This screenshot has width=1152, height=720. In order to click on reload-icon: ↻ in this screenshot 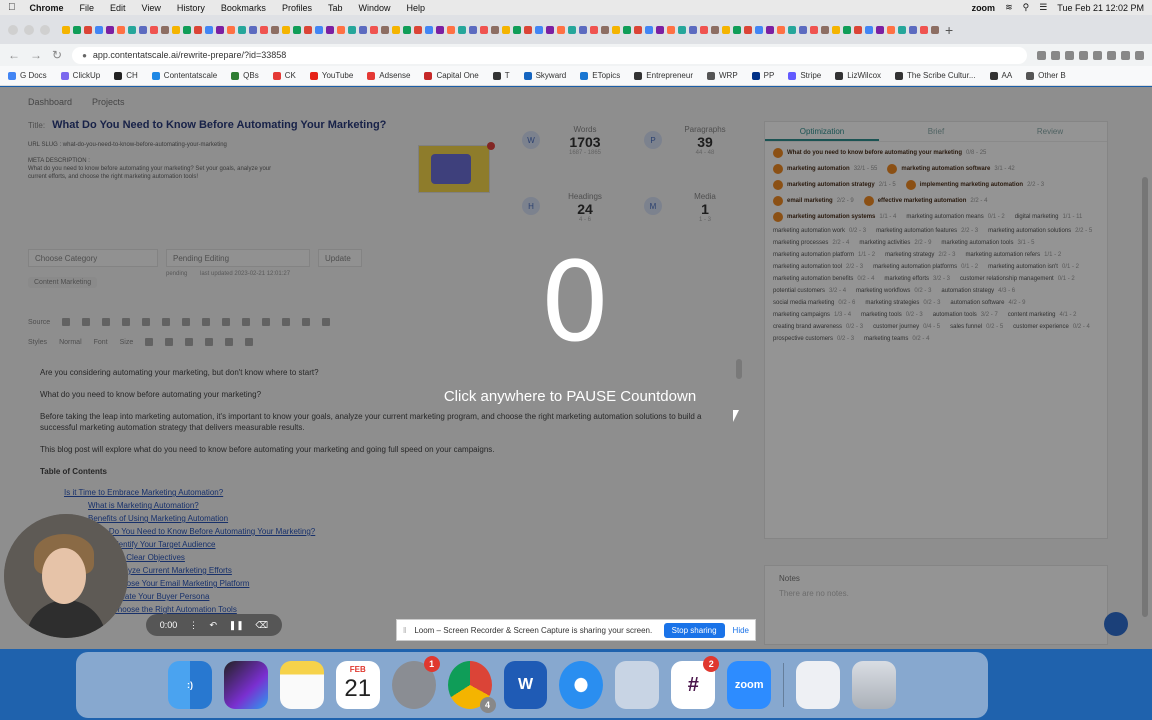, I will do `click(57, 55)`.